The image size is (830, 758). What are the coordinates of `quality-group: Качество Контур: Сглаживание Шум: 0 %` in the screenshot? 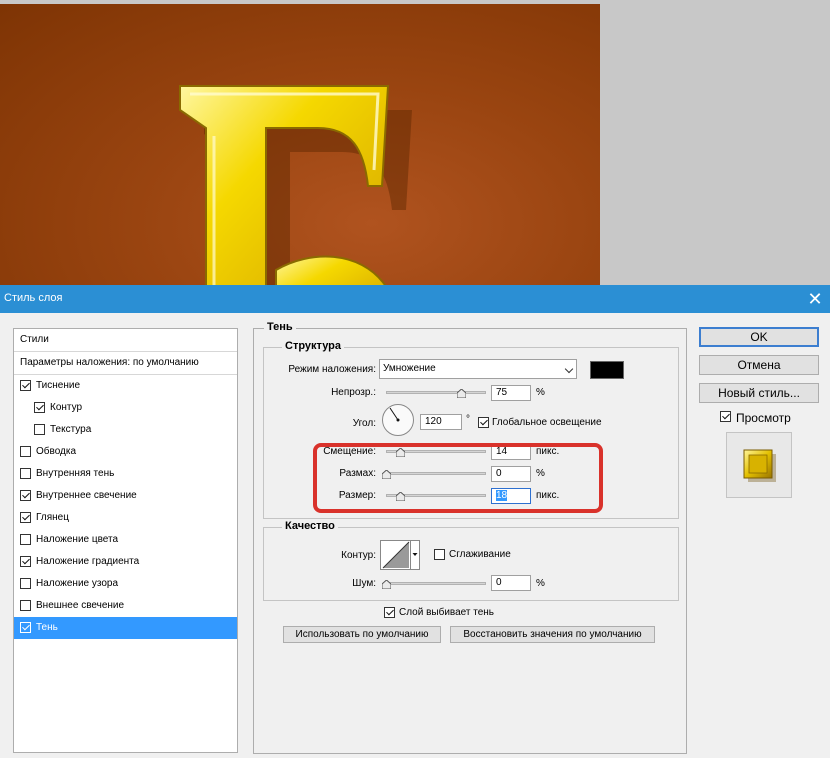 It's located at (471, 560).